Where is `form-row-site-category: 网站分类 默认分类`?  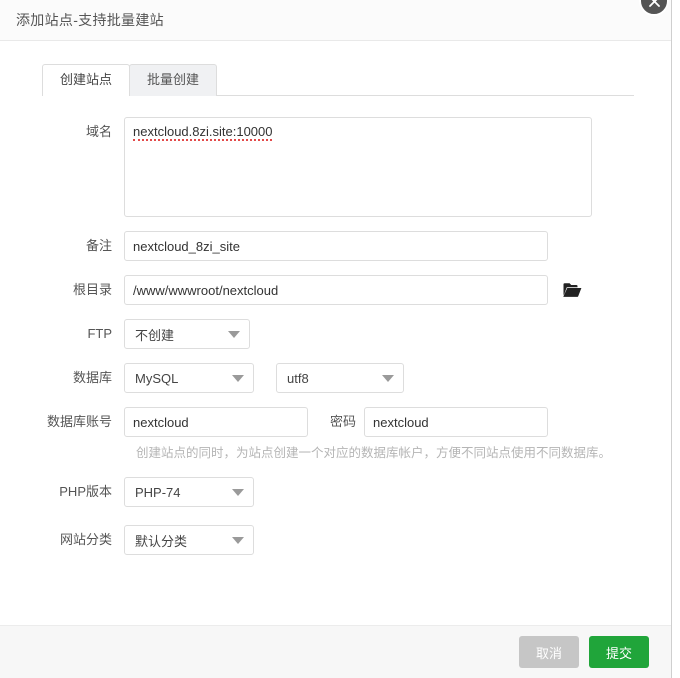
form-row-site-category: 网站分类 默认分类 is located at coordinates (335, 540).